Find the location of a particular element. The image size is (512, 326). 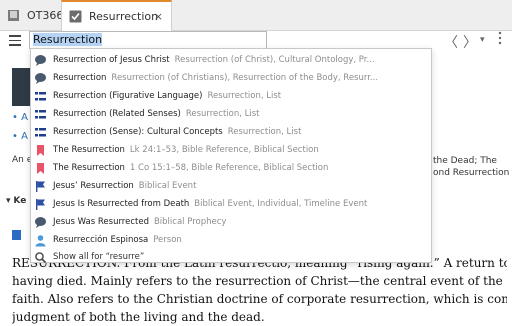

suggestion-item: Jesus Was Resurrected Biblical Prophecy is located at coordinates (231, 222).